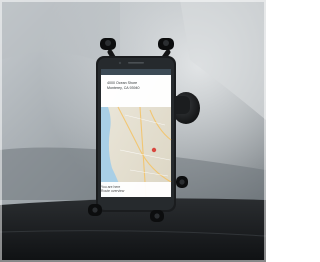 The image size is (320, 262). What do you see at coordinates (123, 87) in the screenshot?
I see `address-line-2: Monterey, CA 93940` at bounding box center [123, 87].